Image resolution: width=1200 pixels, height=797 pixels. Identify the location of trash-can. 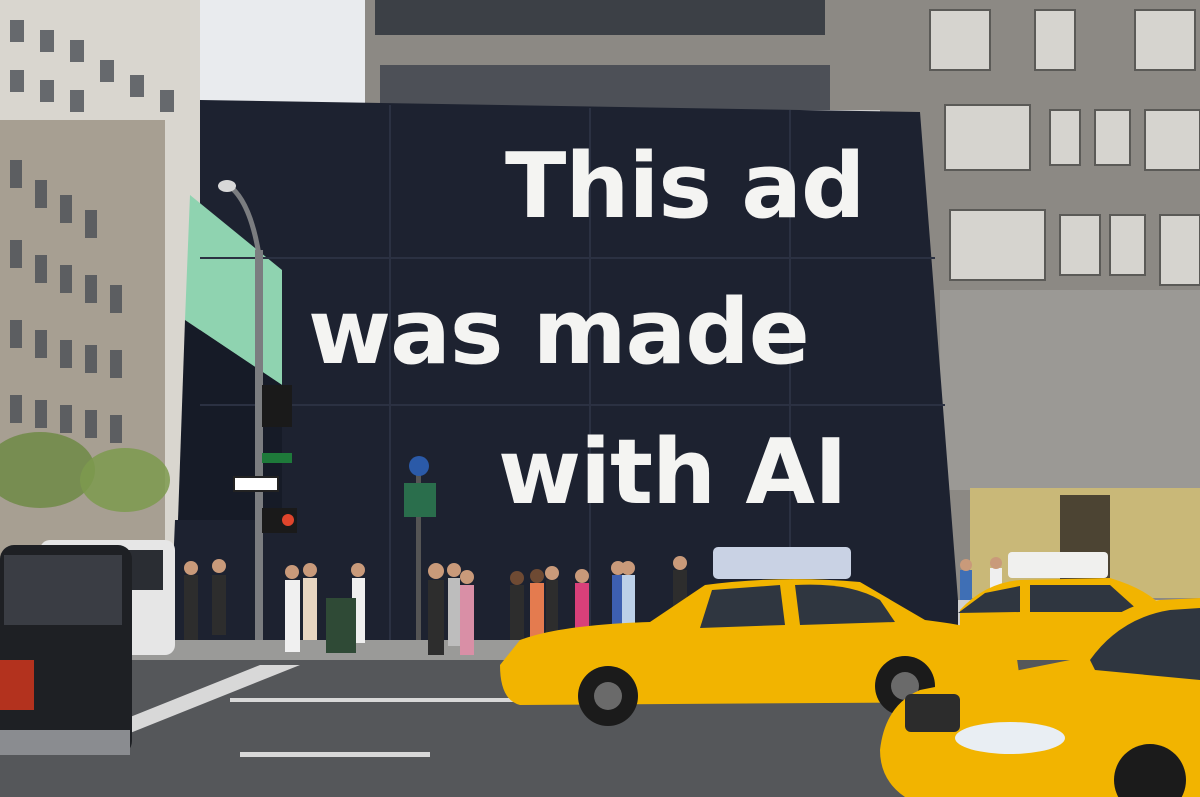
(341, 625).